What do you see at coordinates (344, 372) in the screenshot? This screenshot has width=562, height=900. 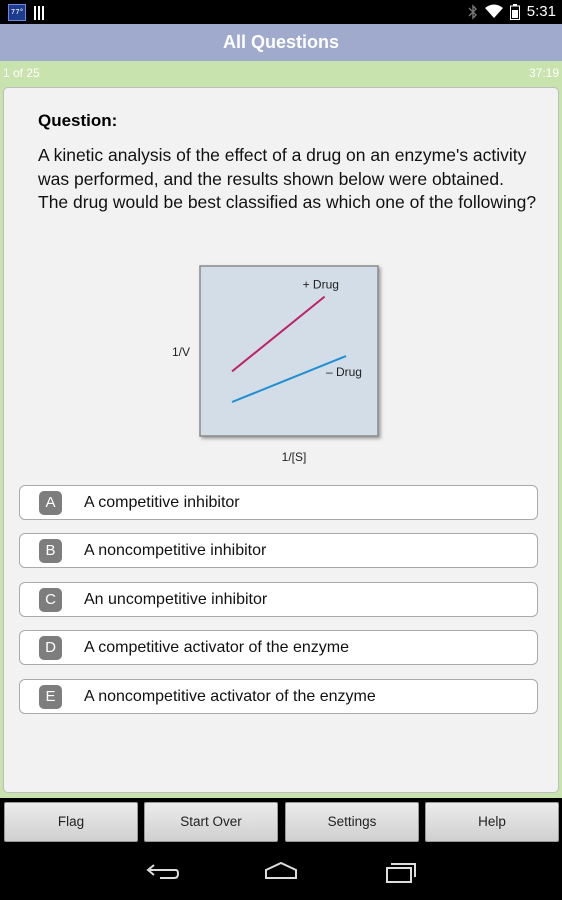 I see `series-label-minus-drug: – Drug` at bounding box center [344, 372].